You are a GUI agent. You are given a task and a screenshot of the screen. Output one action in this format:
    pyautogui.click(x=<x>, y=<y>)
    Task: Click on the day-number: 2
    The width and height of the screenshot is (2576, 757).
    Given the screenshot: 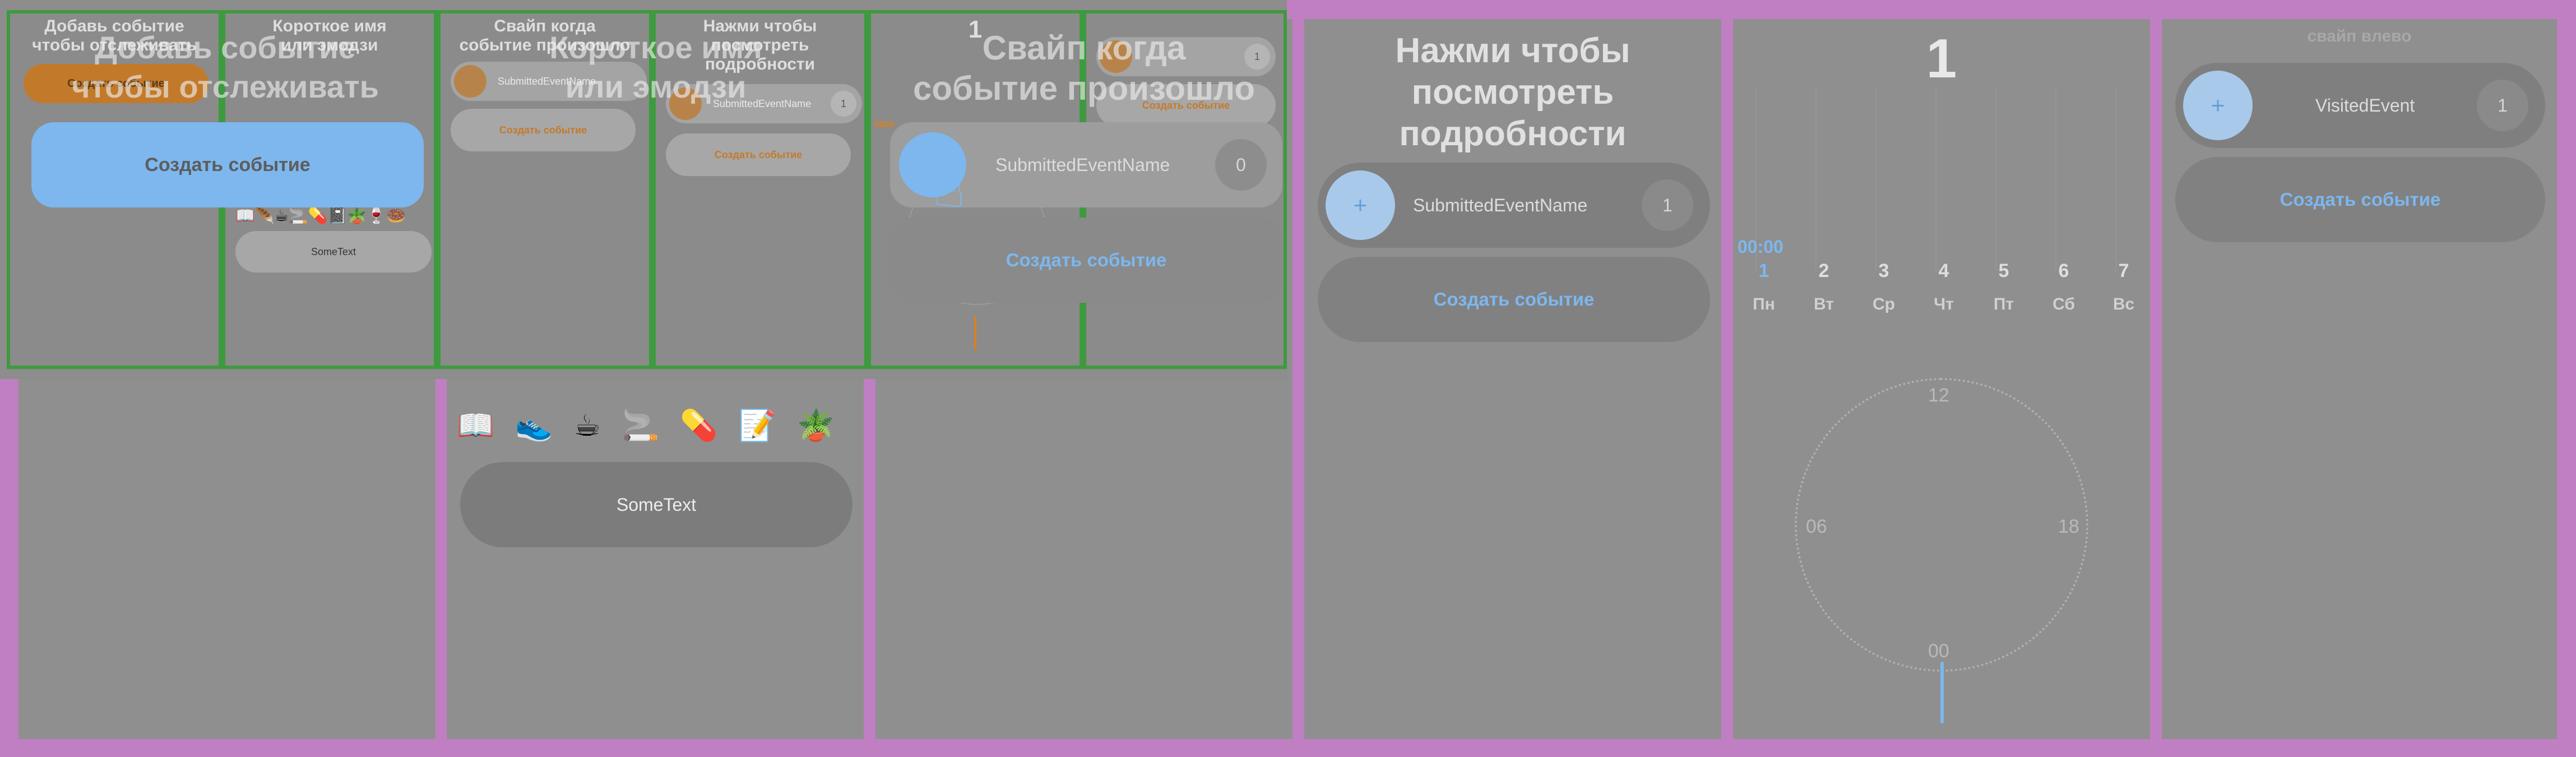 What is the action you would take?
    pyautogui.click(x=1824, y=271)
    